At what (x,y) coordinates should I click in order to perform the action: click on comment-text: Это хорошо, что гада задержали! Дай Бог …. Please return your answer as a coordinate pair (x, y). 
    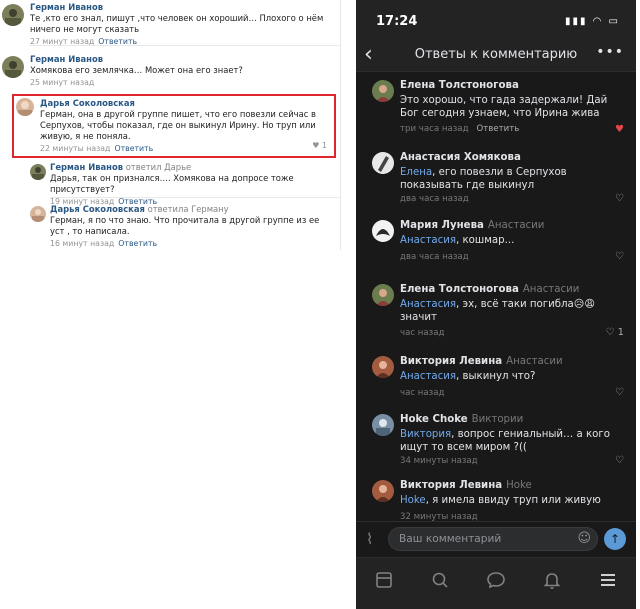
    Looking at the image, I should click on (504, 107).